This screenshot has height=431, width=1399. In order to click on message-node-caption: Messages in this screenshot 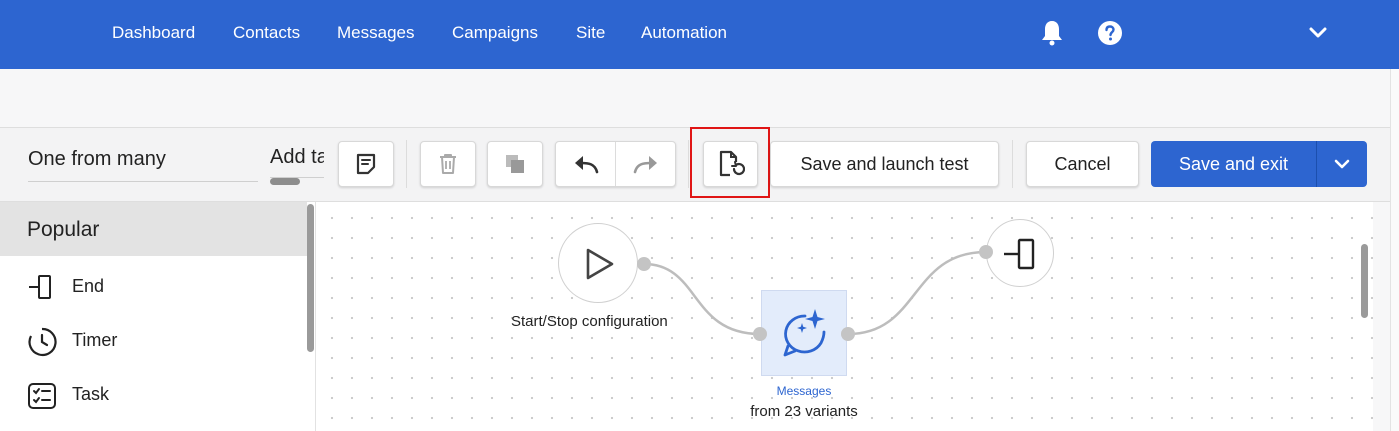, I will do `click(804, 391)`.